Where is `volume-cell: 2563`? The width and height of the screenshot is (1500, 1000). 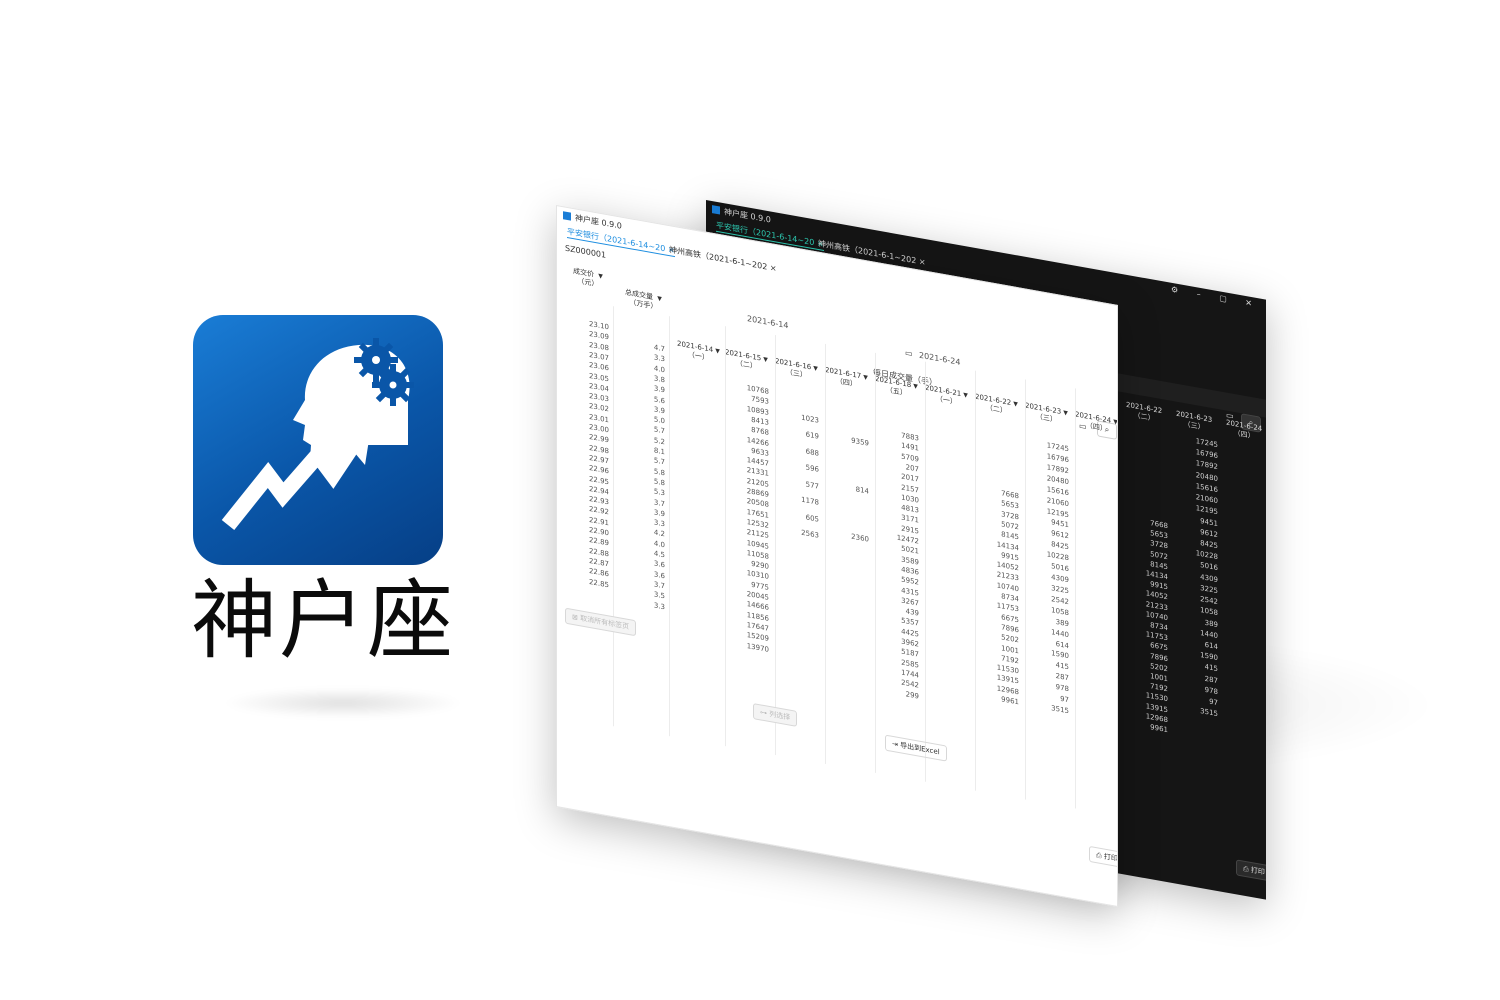
volume-cell: 2563 is located at coordinates (810, 534).